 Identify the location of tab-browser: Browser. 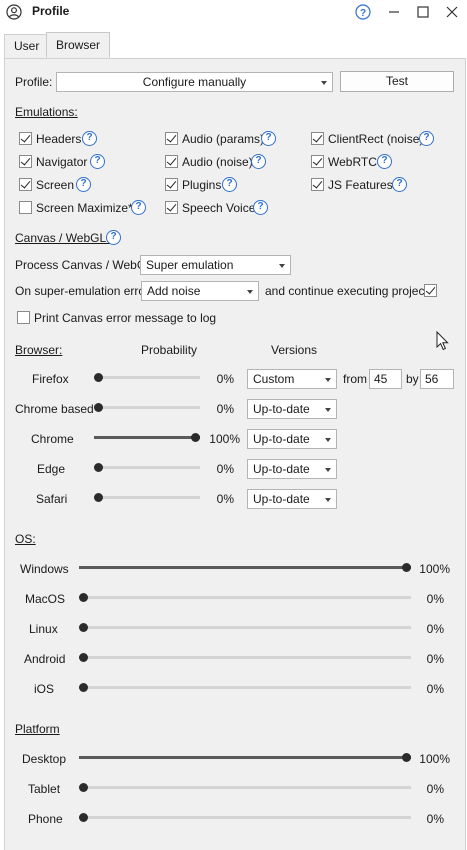
(78, 45).